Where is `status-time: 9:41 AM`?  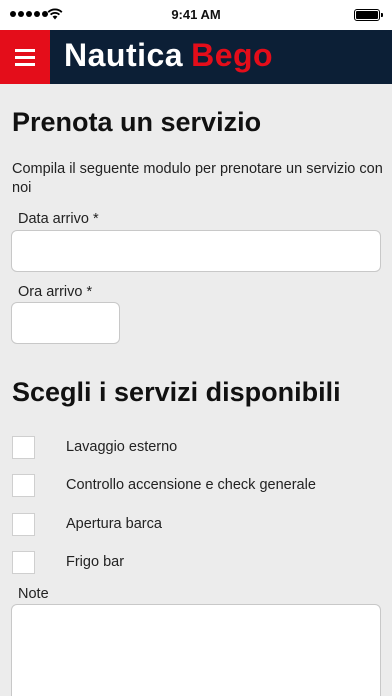
status-time: 9:41 AM is located at coordinates (196, 14).